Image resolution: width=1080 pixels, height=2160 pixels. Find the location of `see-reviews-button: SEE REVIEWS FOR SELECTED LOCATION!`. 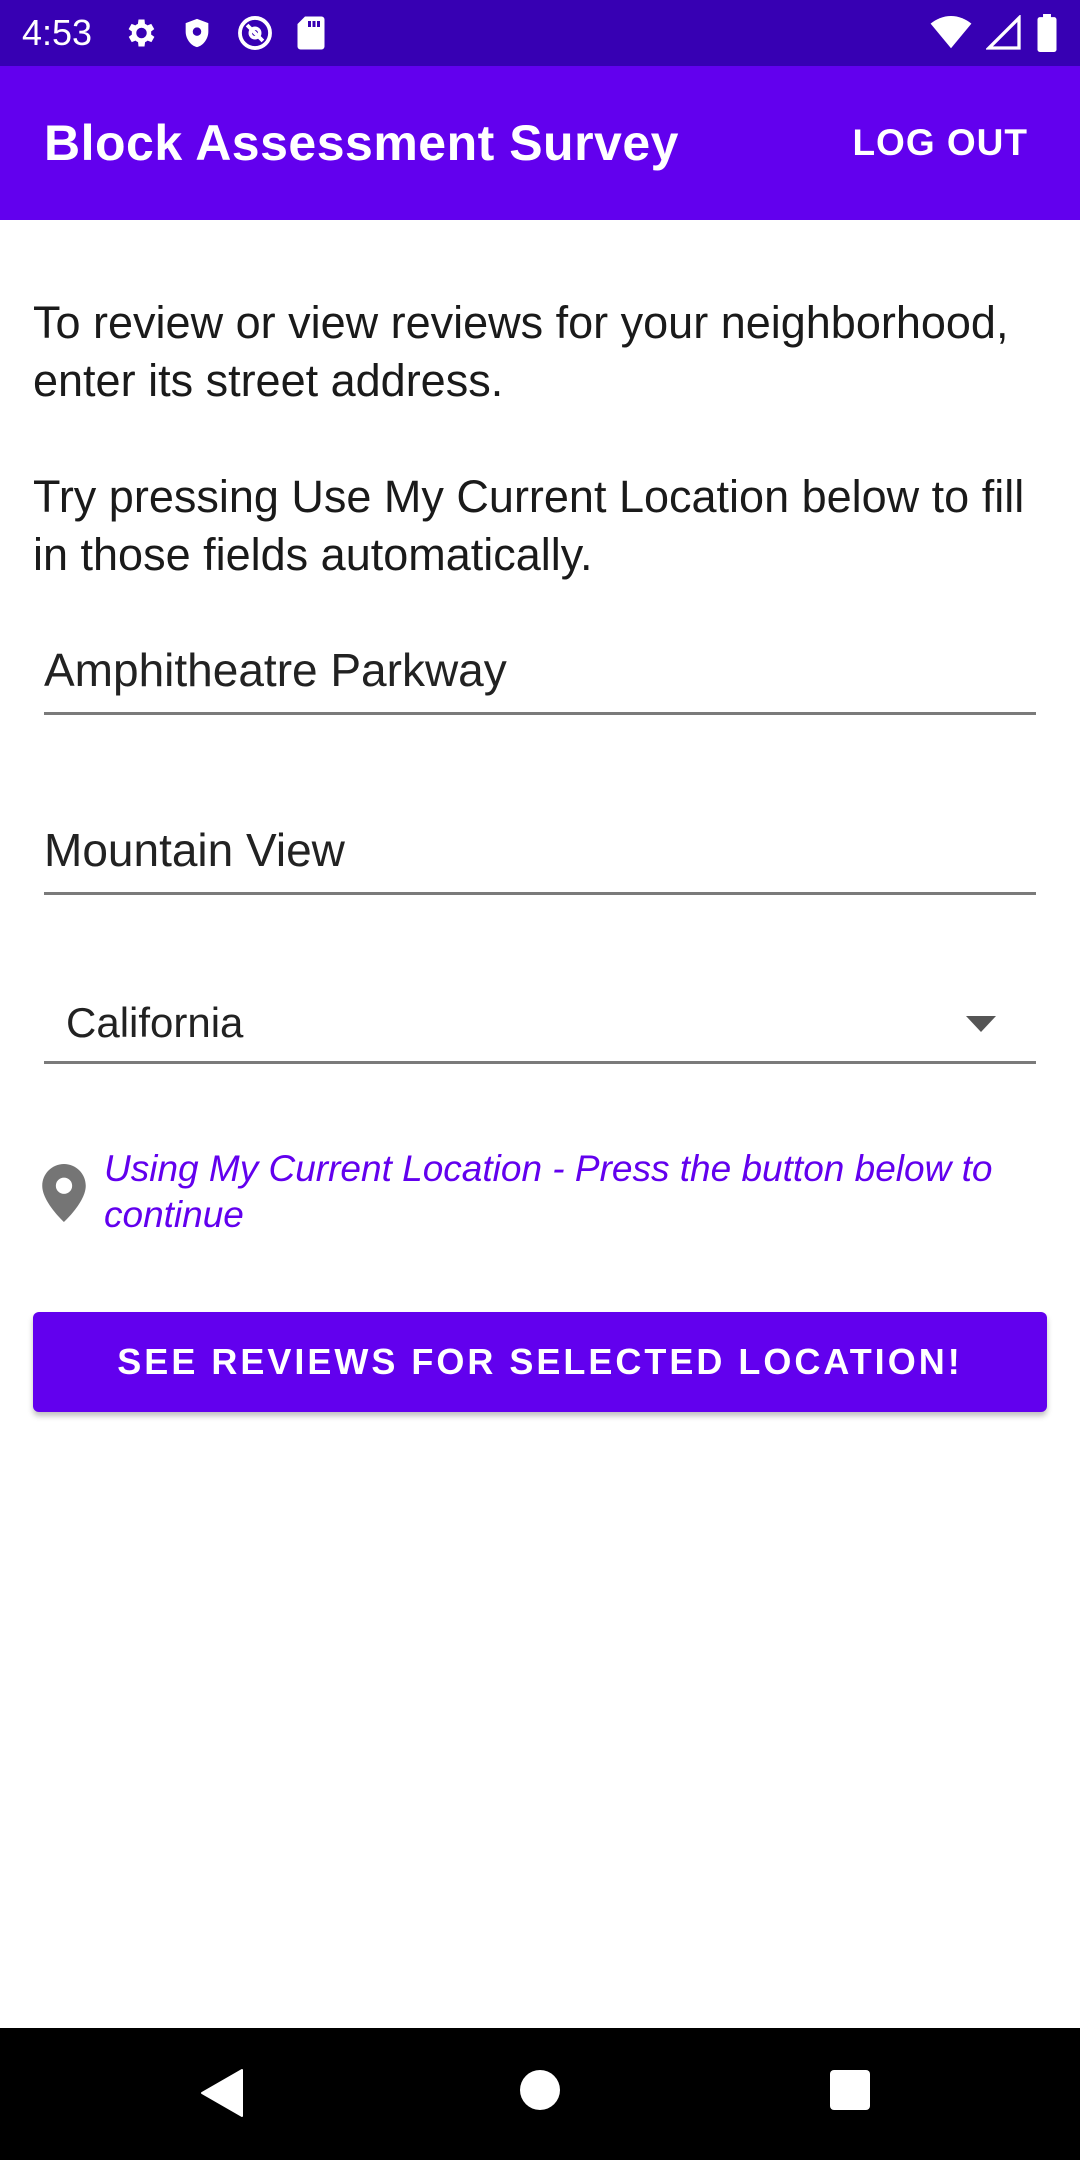

see-reviews-button: SEE REVIEWS FOR SELECTED LOCATION! is located at coordinates (540, 1362).